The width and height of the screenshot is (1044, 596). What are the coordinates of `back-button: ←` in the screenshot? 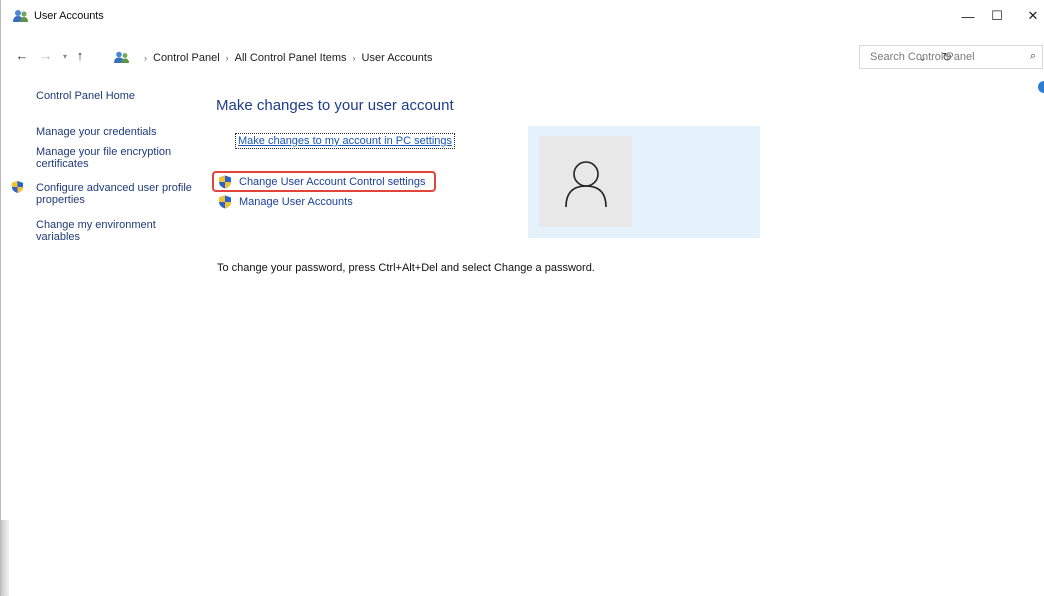 It's located at (22, 55).